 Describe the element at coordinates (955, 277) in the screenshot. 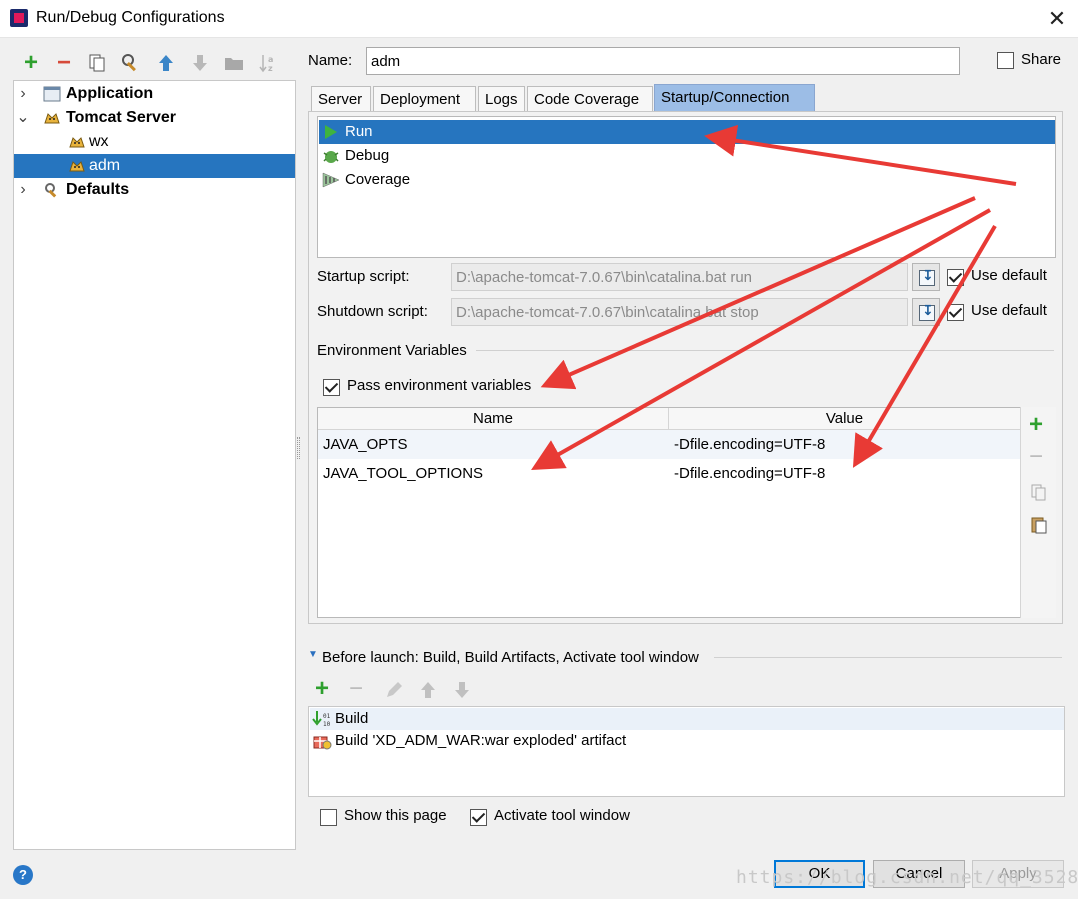

I see `startup-use-default-checkbox` at that location.